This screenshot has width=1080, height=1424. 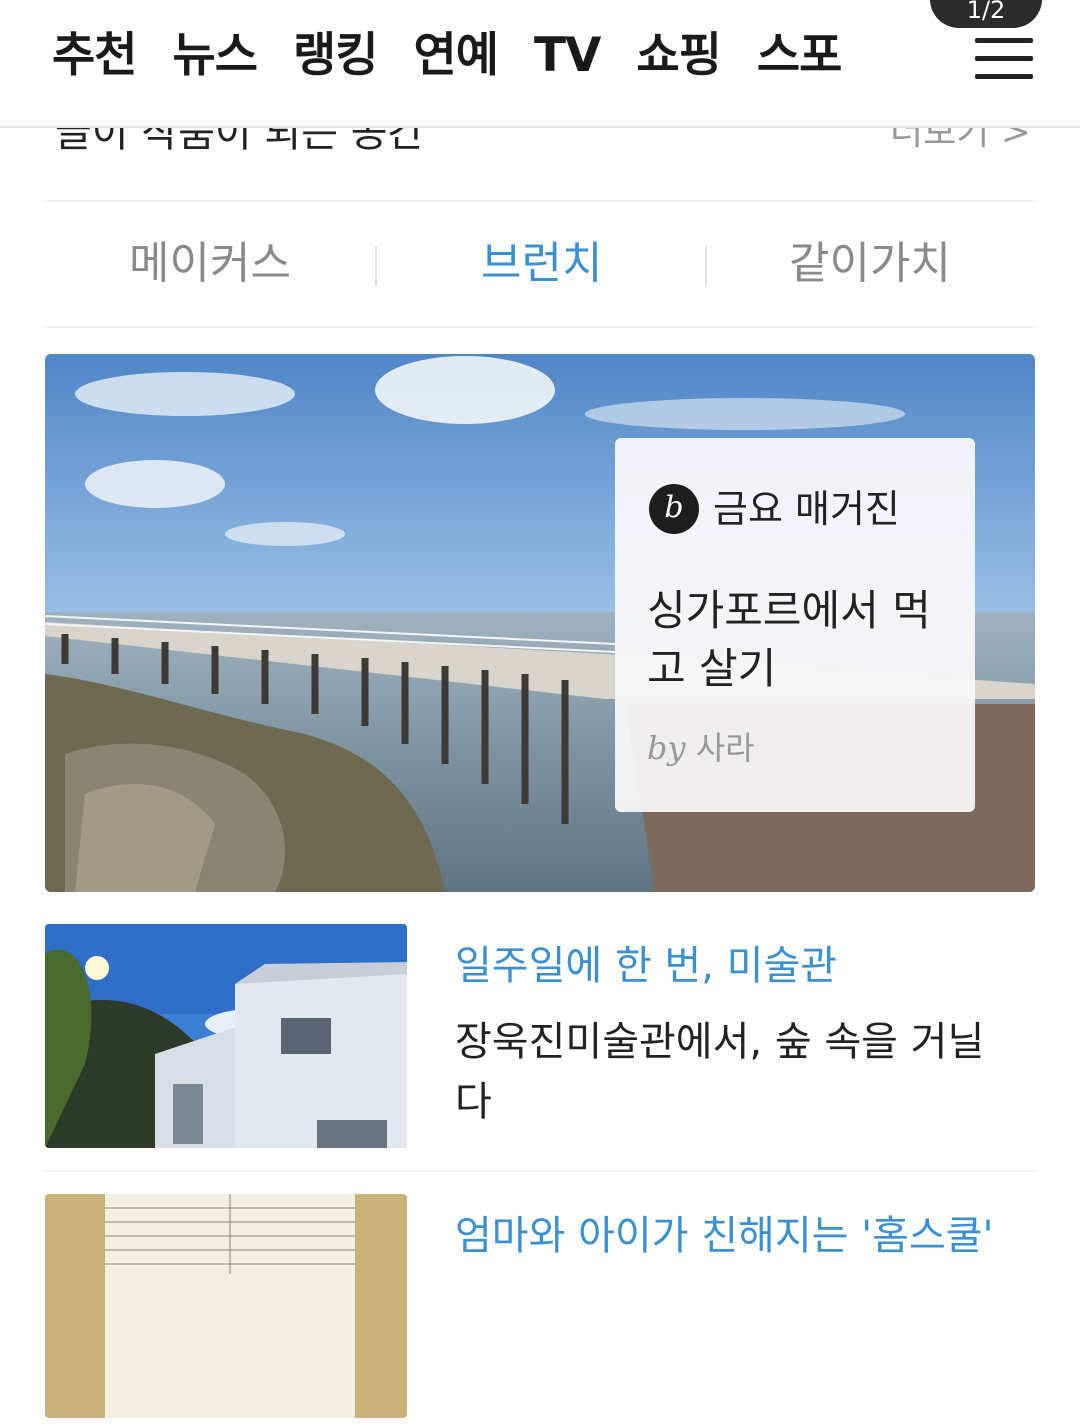 I want to click on tab-shopping: 쇼핑, so click(x=678, y=56).